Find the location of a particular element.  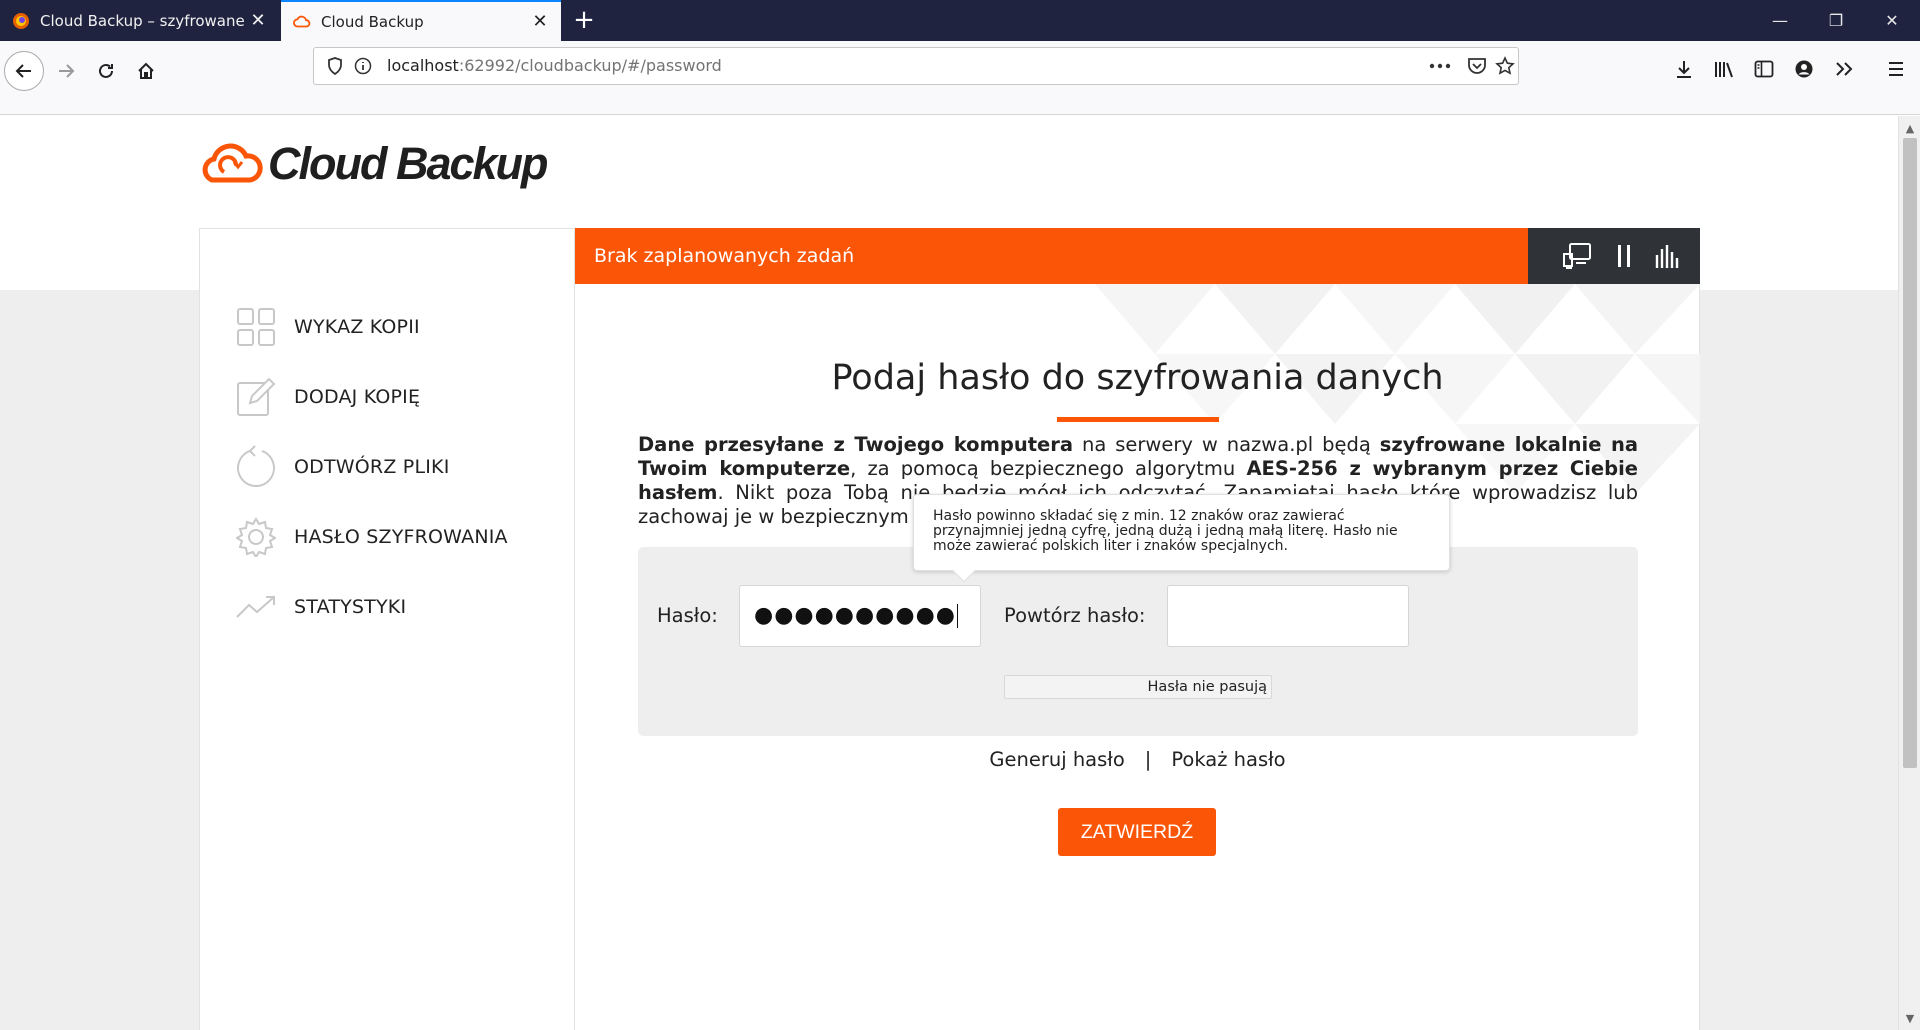

reload-icon is located at coordinates (106, 70).